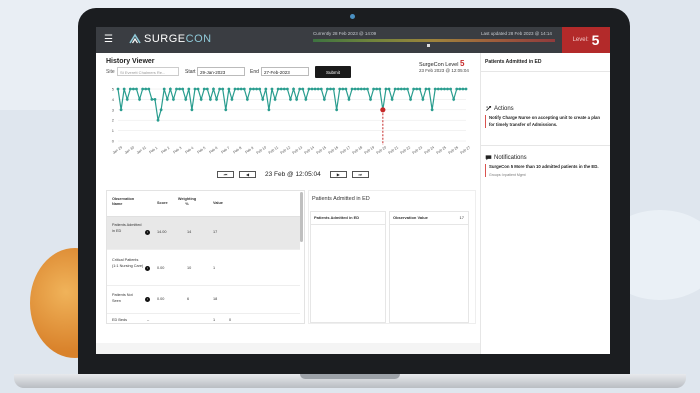 The width and height of the screenshot is (700, 393). I want to click on row-score: 0.00, so click(161, 299).